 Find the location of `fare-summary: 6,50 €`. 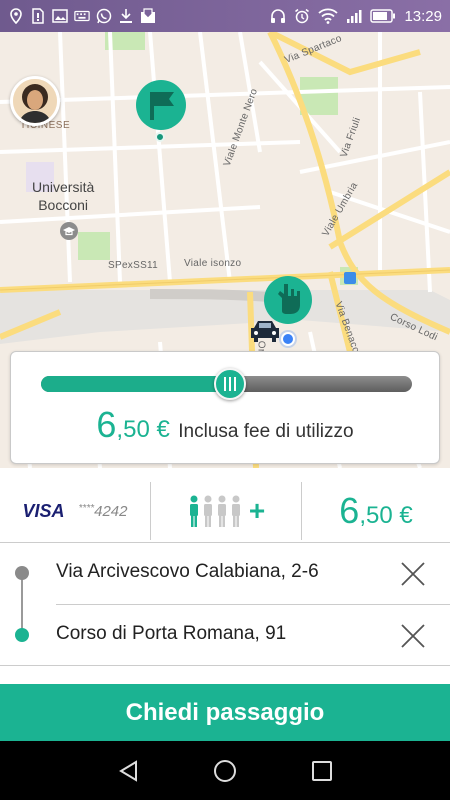

fare-summary: 6,50 € is located at coordinates (376, 511).